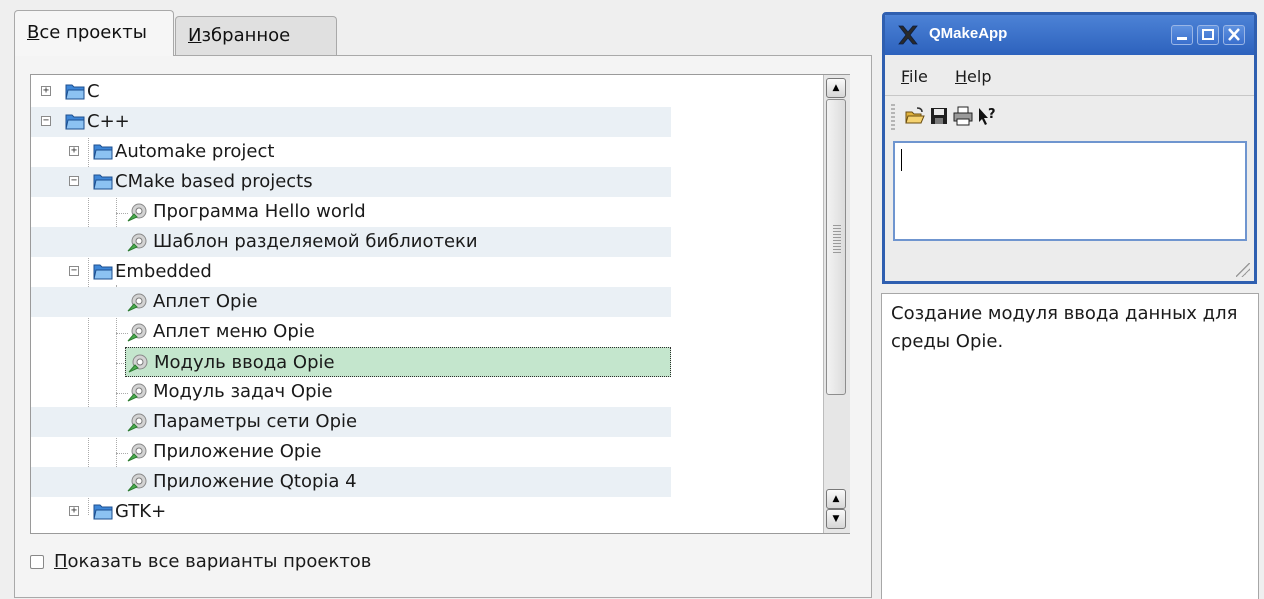  I want to click on tree-item-label: Шаблон разделяемой библиотеки, so click(315, 241).